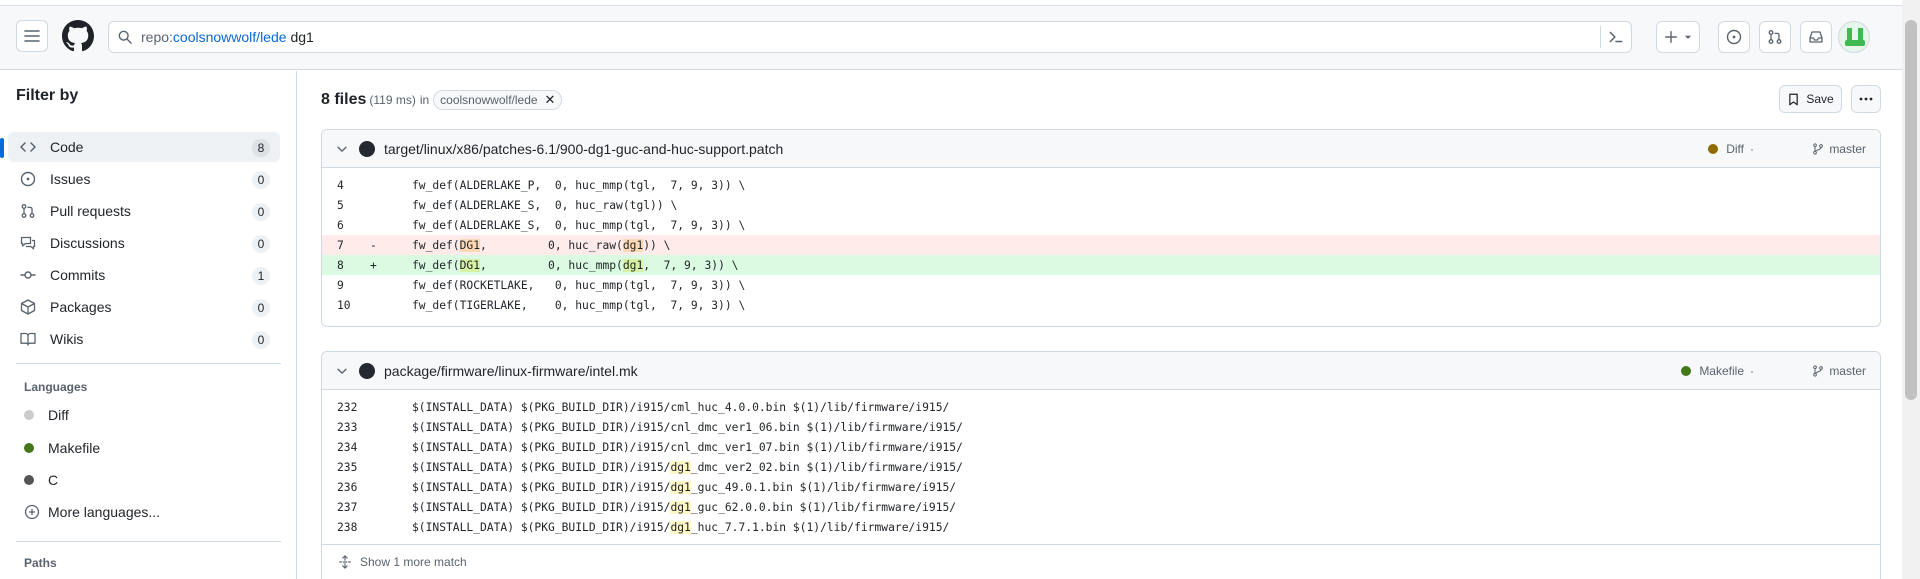 The width and height of the screenshot is (1920, 579). Describe the element at coordinates (1810, 99) in the screenshot. I see `save-button: Save` at that location.